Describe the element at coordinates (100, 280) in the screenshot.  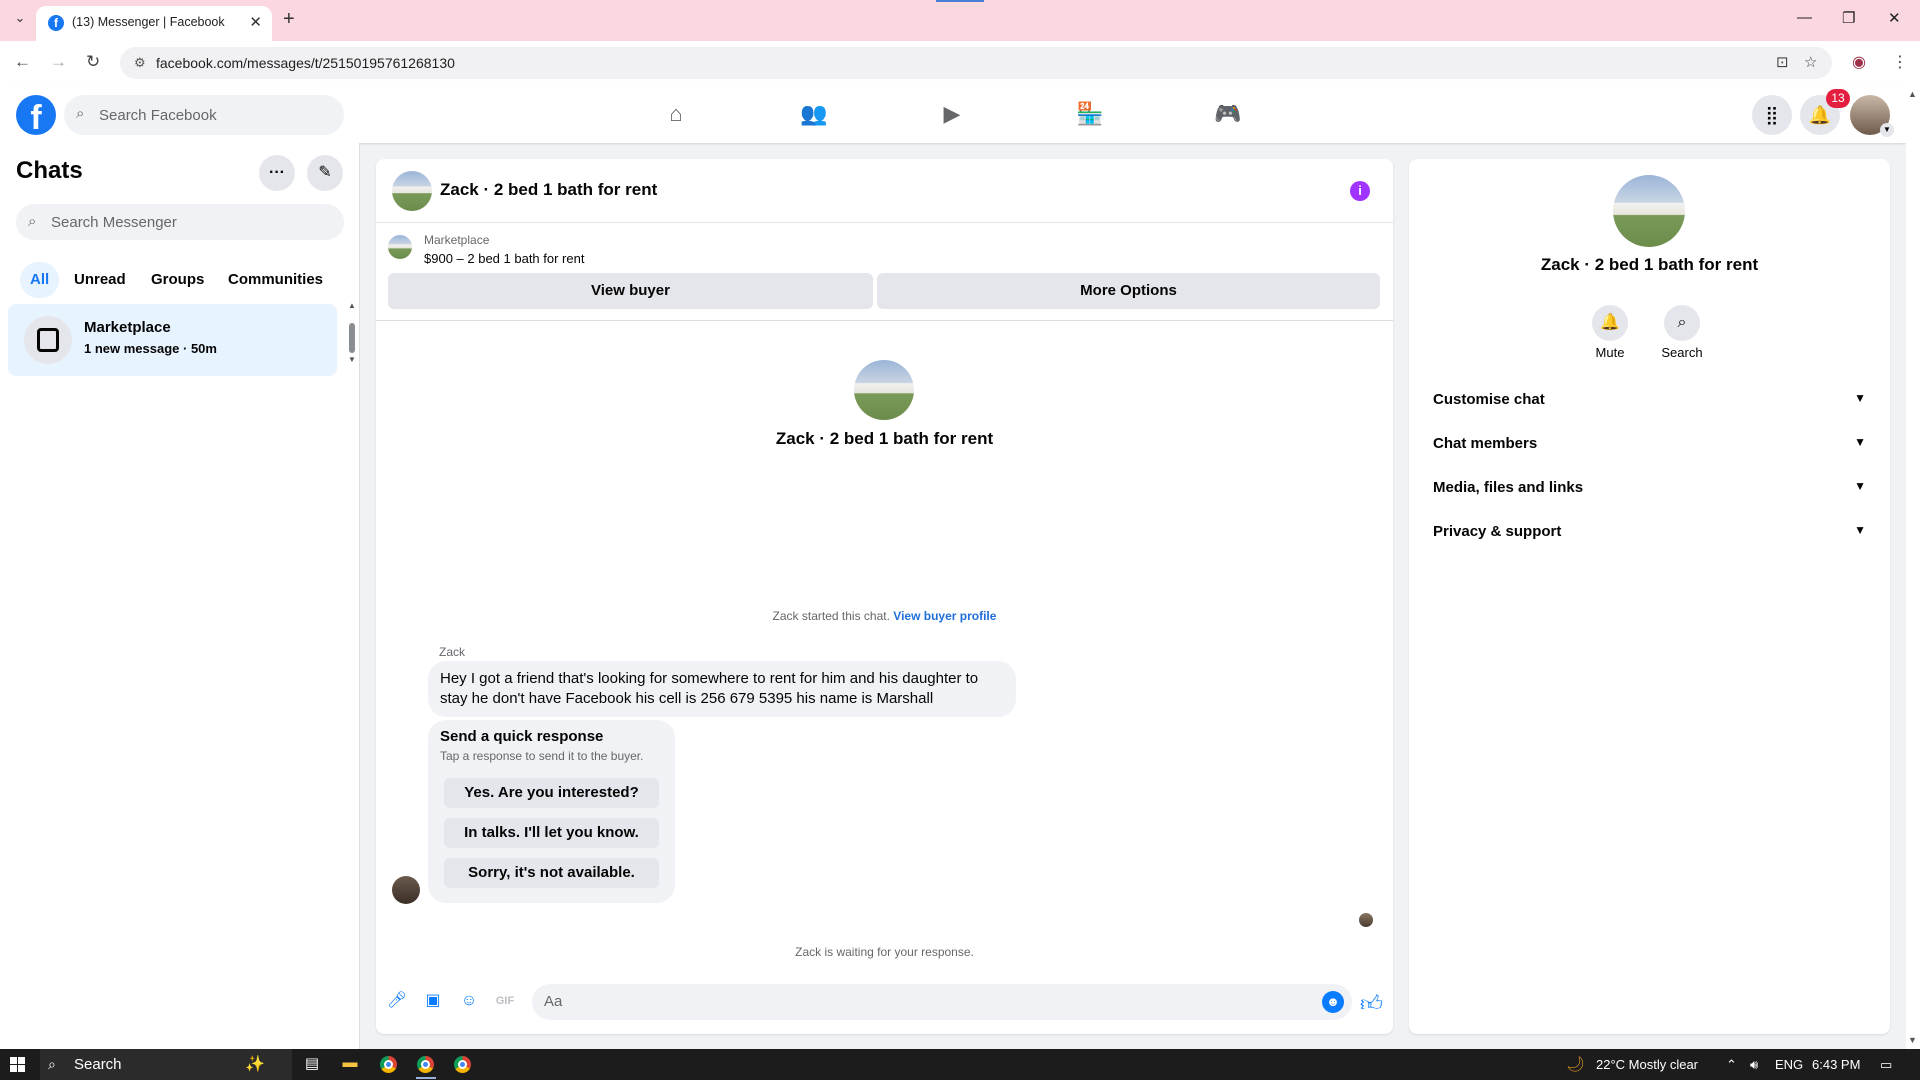
I see `filter-unread: Unread` at that location.